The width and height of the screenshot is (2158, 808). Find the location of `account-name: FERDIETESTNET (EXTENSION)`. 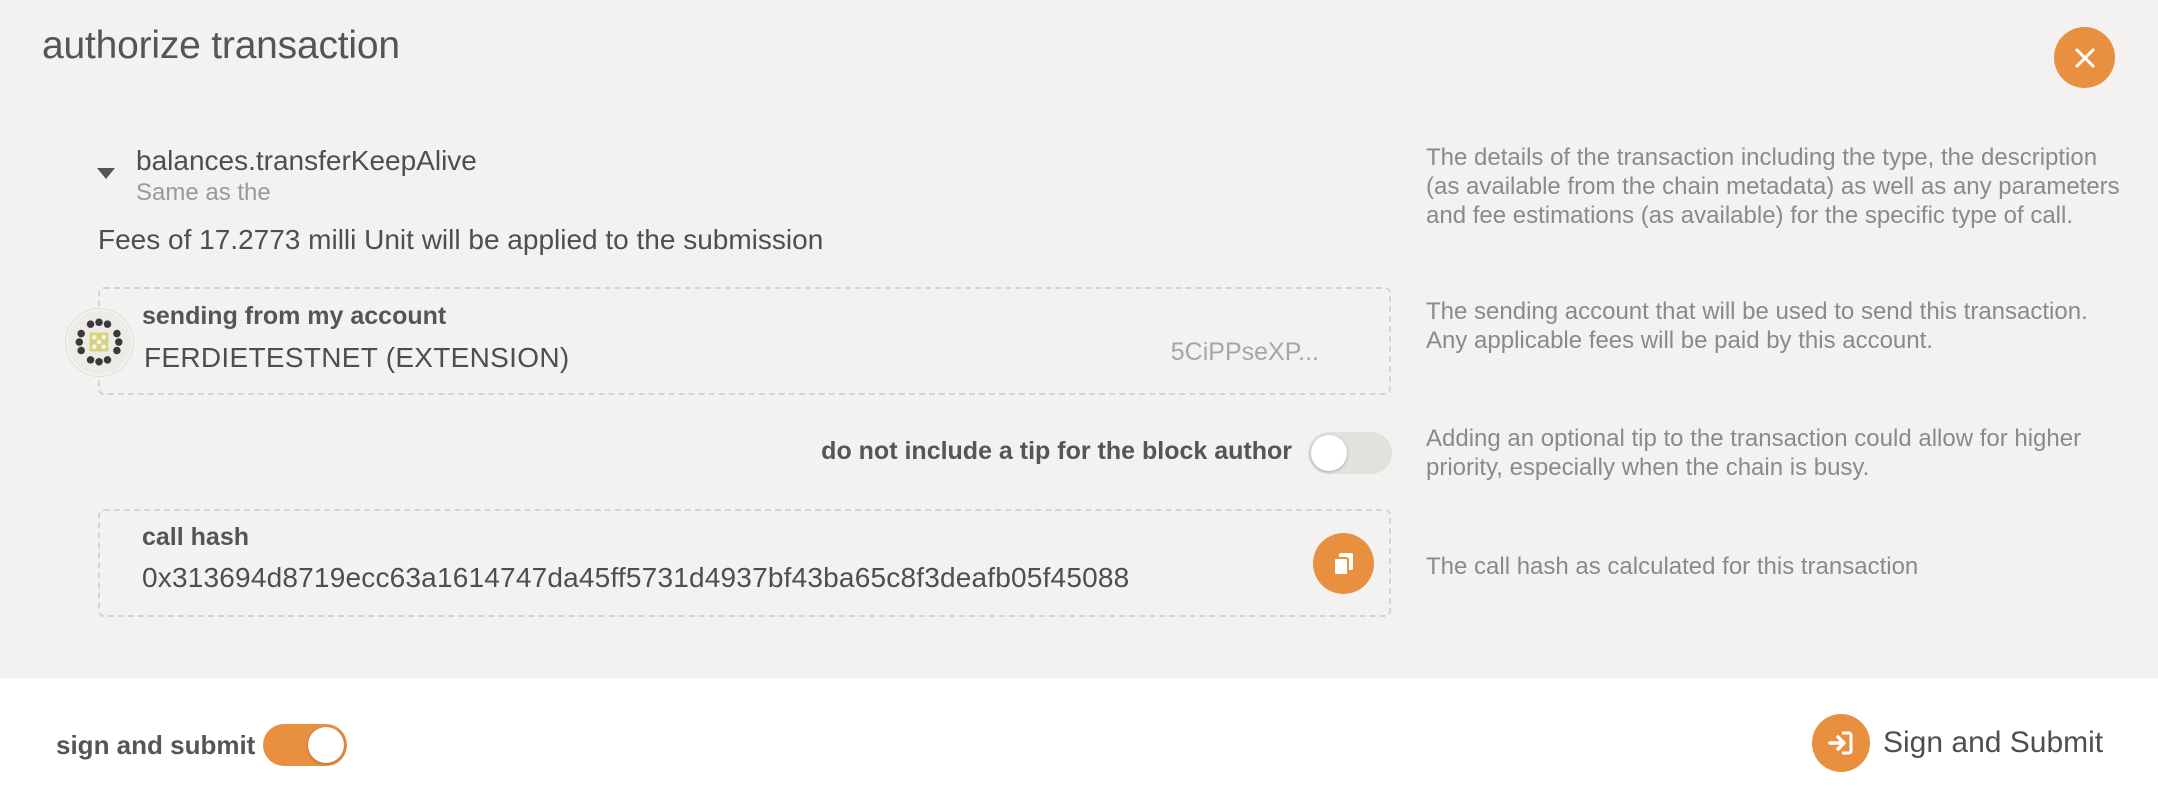

account-name: FERDIETESTNET (EXTENSION) is located at coordinates (357, 357).